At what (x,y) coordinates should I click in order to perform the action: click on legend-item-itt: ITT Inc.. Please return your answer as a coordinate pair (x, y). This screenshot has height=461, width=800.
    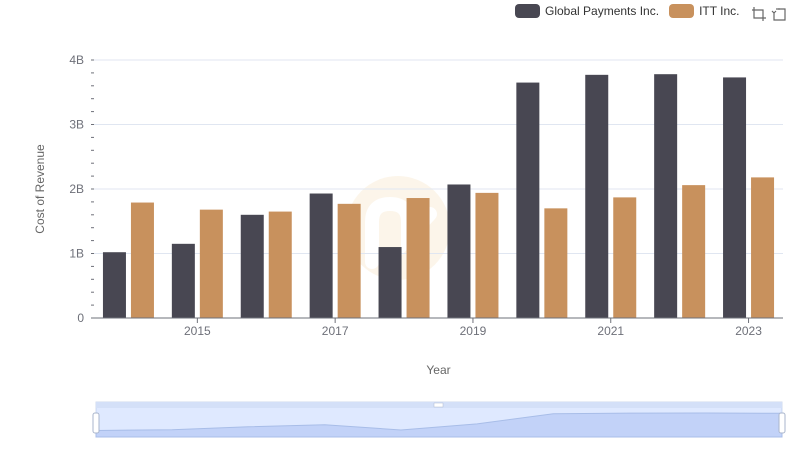
    Looking at the image, I should click on (704, 11).